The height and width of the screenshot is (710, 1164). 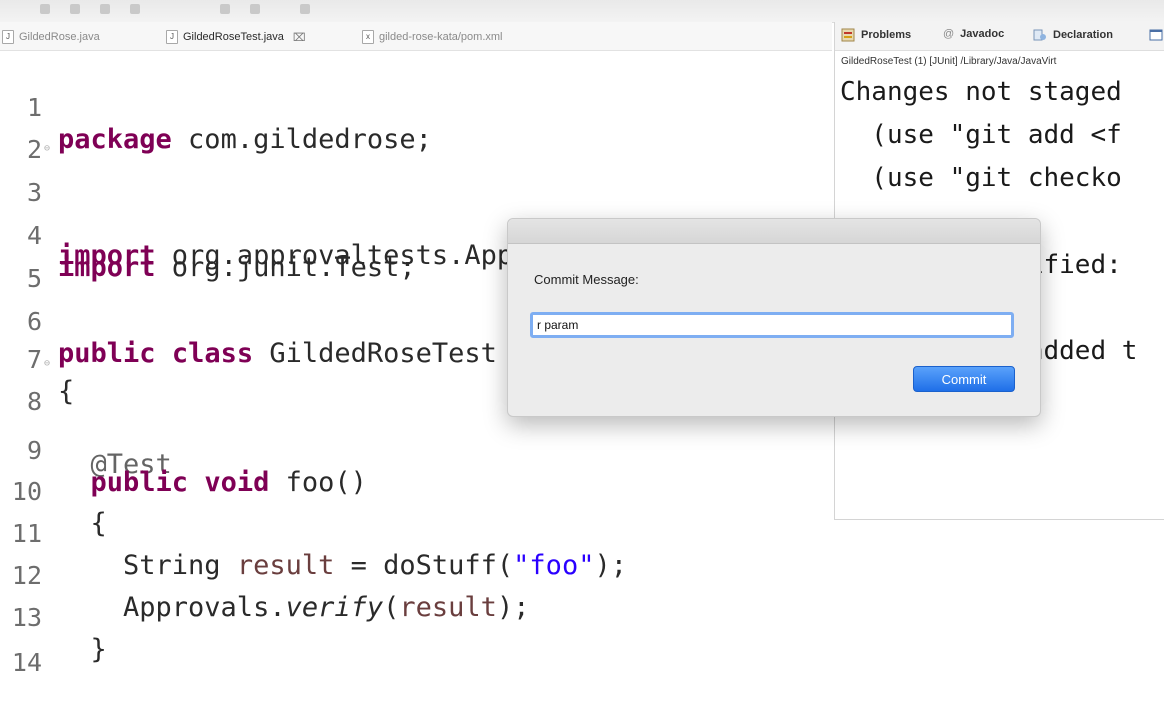 I want to click on at-icon: @, so click(x=949, y=34).